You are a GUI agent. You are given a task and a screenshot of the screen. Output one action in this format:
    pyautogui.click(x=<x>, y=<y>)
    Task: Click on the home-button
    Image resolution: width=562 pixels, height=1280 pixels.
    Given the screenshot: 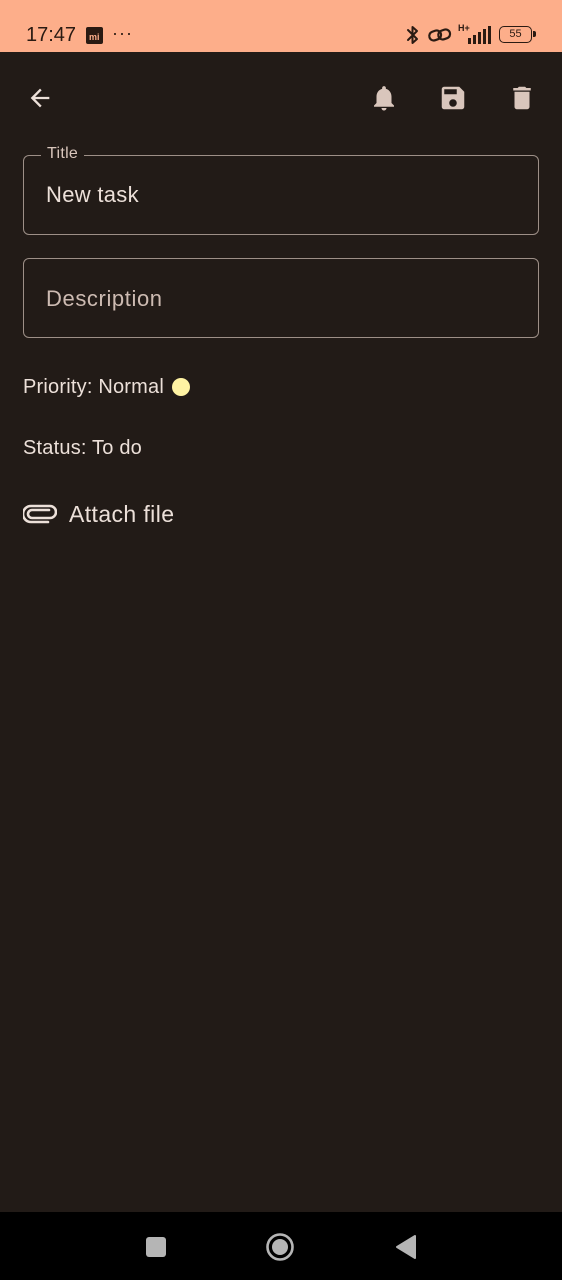 What is the action you would take?
    pyautogui.click(x=280, y=1247)
    